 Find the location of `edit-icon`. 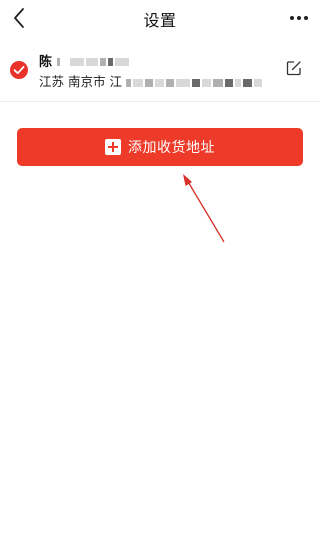

edit-icon is located at coordinates (294, 68).